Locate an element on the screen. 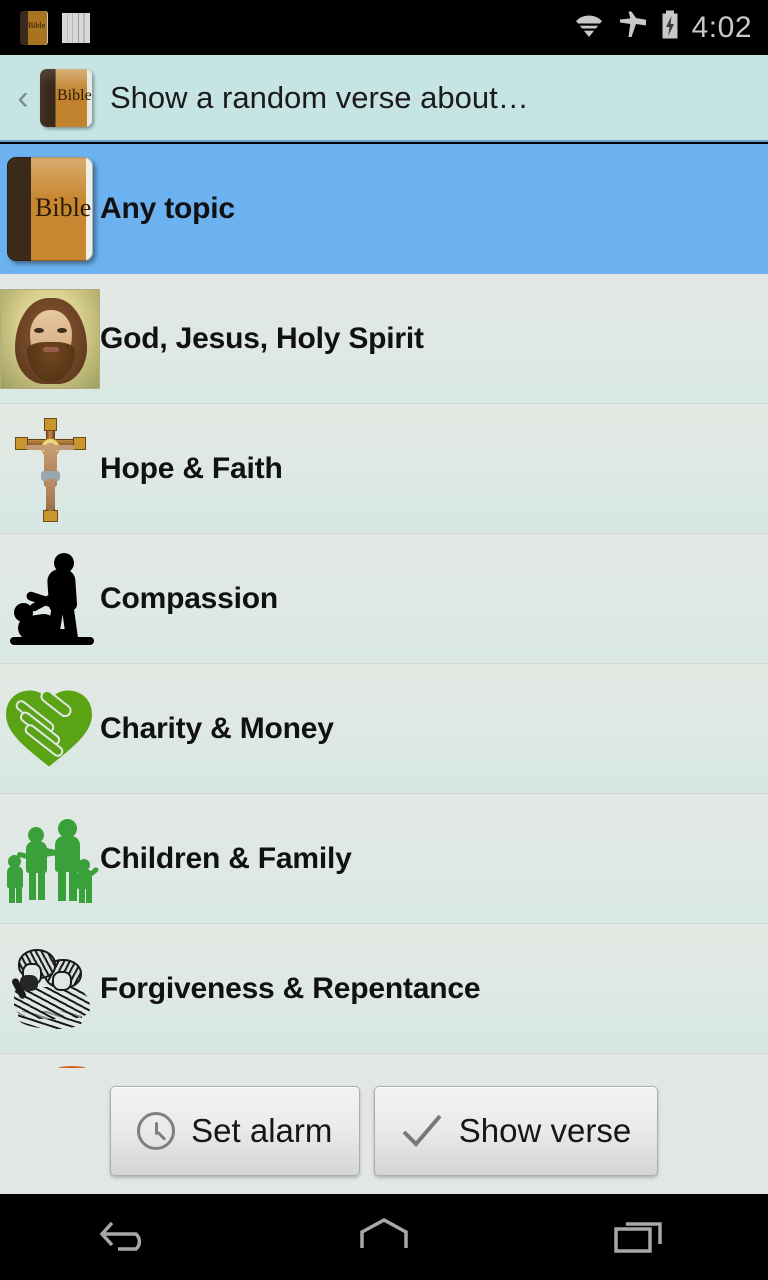  back-nav-button is located at coordinates (128, 1237).